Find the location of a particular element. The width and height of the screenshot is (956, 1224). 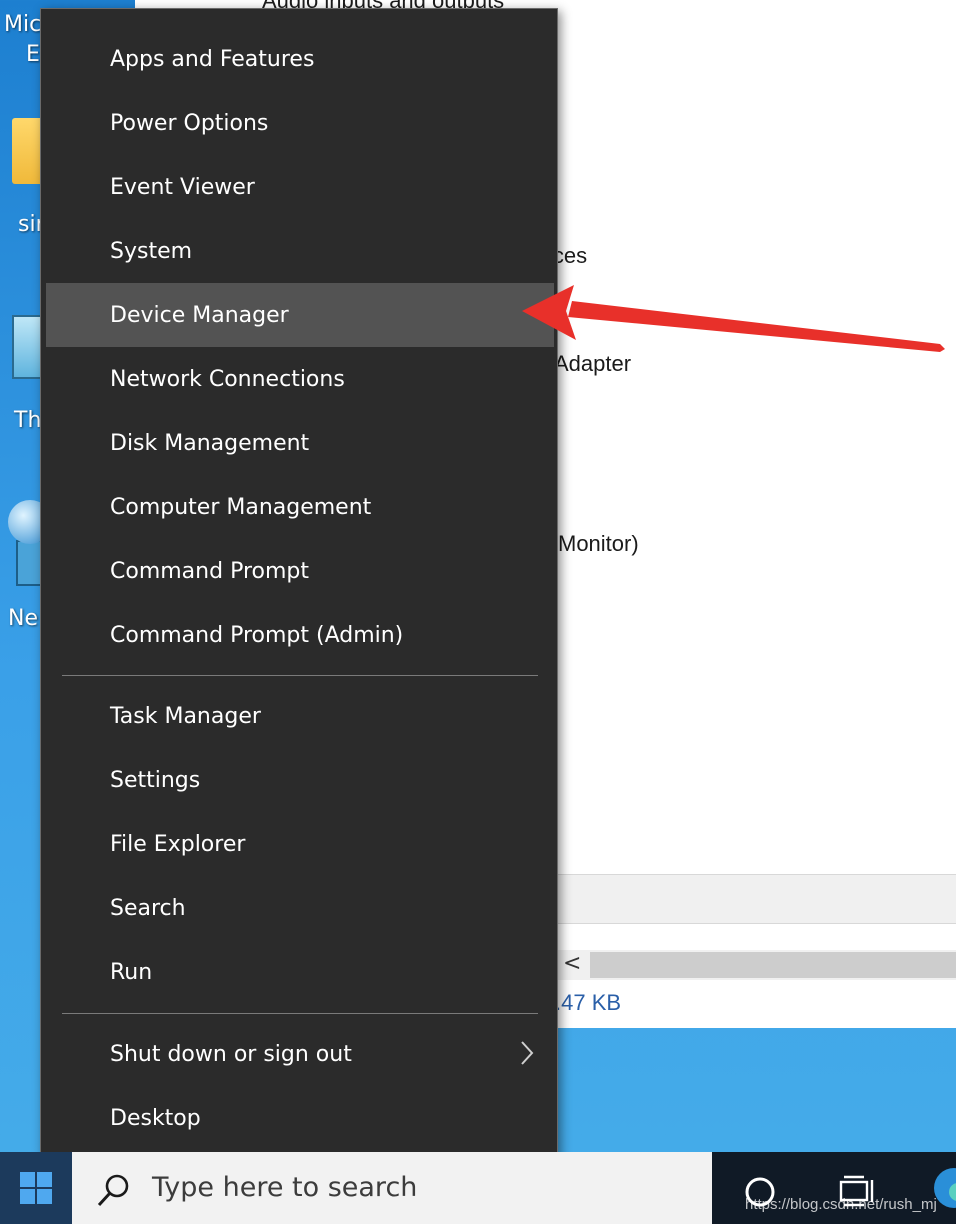

menu-item-computer-management: Computer Management is located at coordinates (300, 507).